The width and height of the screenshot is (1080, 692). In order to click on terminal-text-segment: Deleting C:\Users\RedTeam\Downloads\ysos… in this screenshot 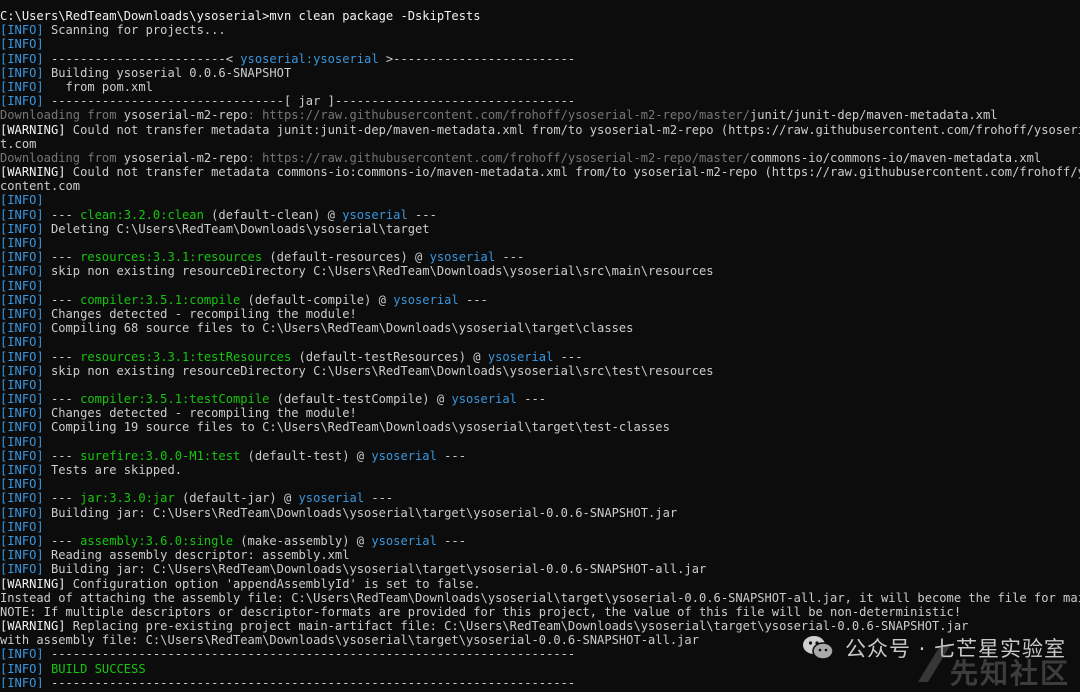, I will do `click(236, 228)`.